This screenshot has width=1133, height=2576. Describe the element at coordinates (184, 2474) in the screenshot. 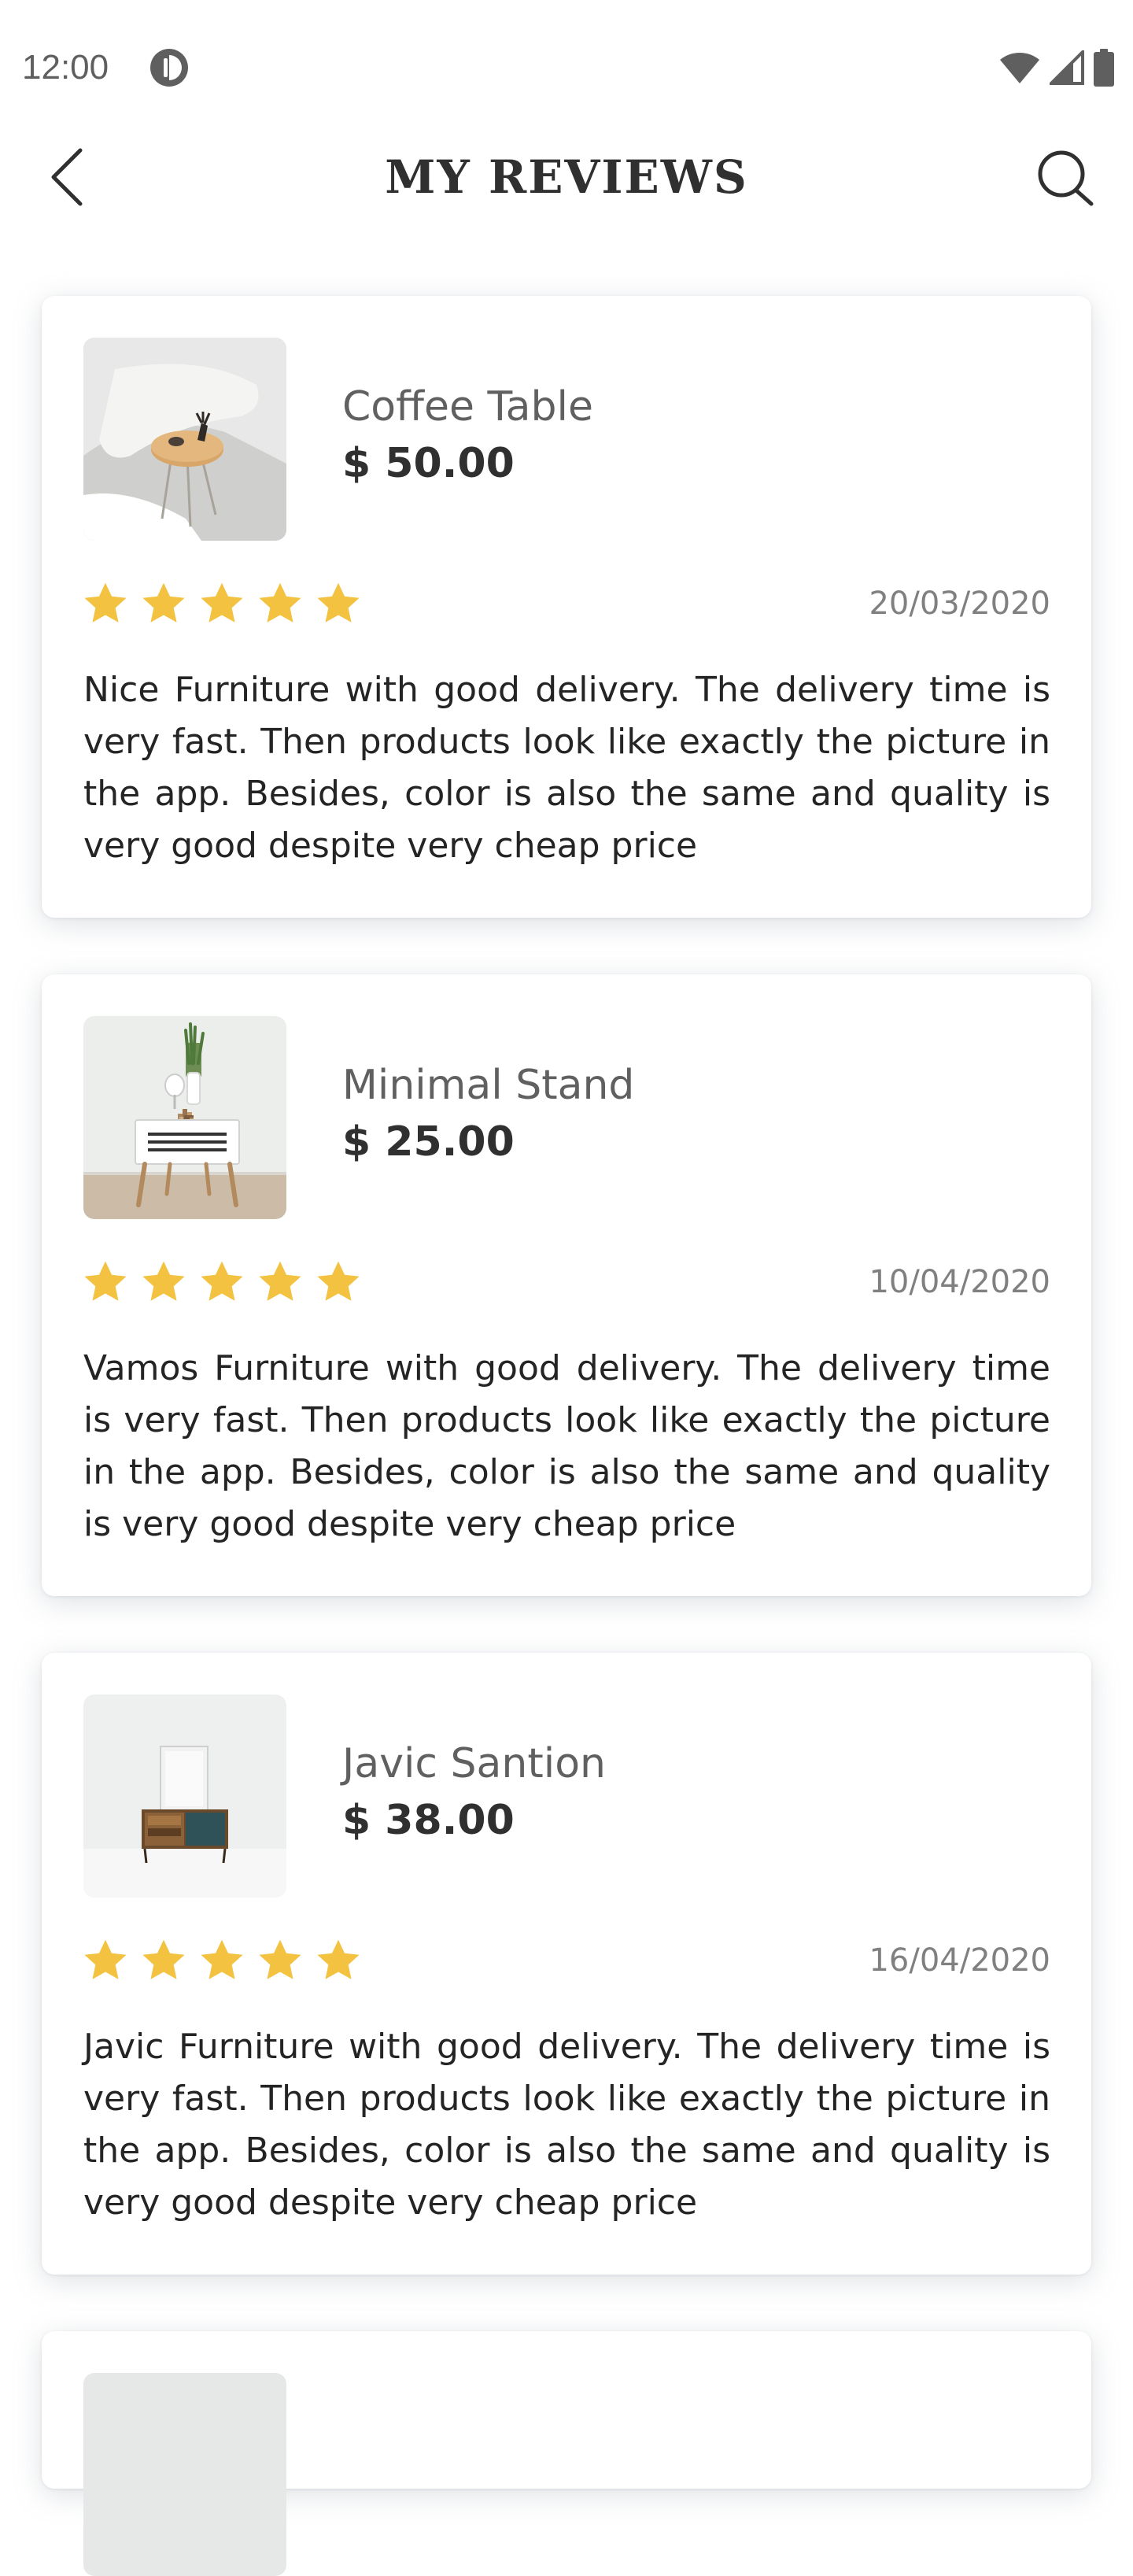

I see `product-image` at that location.